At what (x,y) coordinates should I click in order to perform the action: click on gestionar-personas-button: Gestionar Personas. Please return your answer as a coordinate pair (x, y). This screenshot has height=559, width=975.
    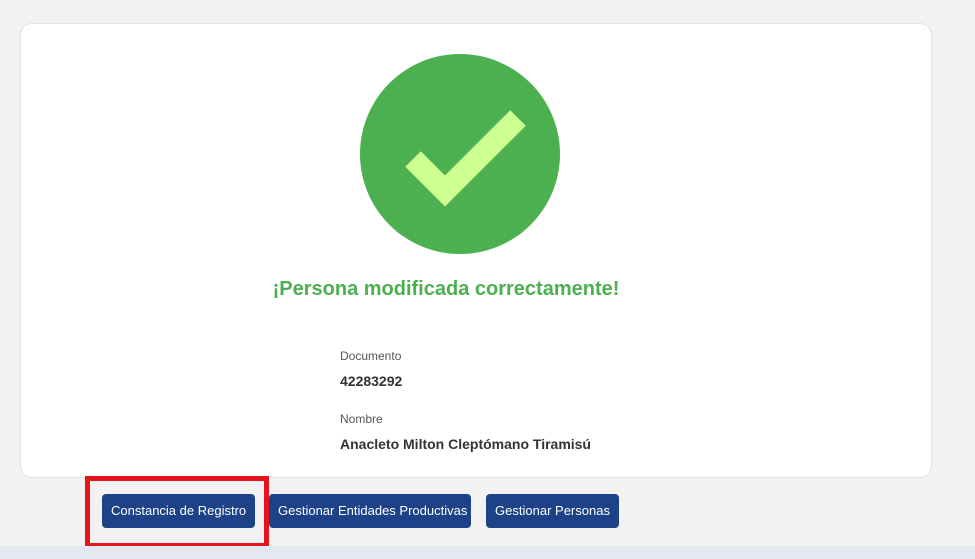
    Looking at the image, I should click on (552, 511).